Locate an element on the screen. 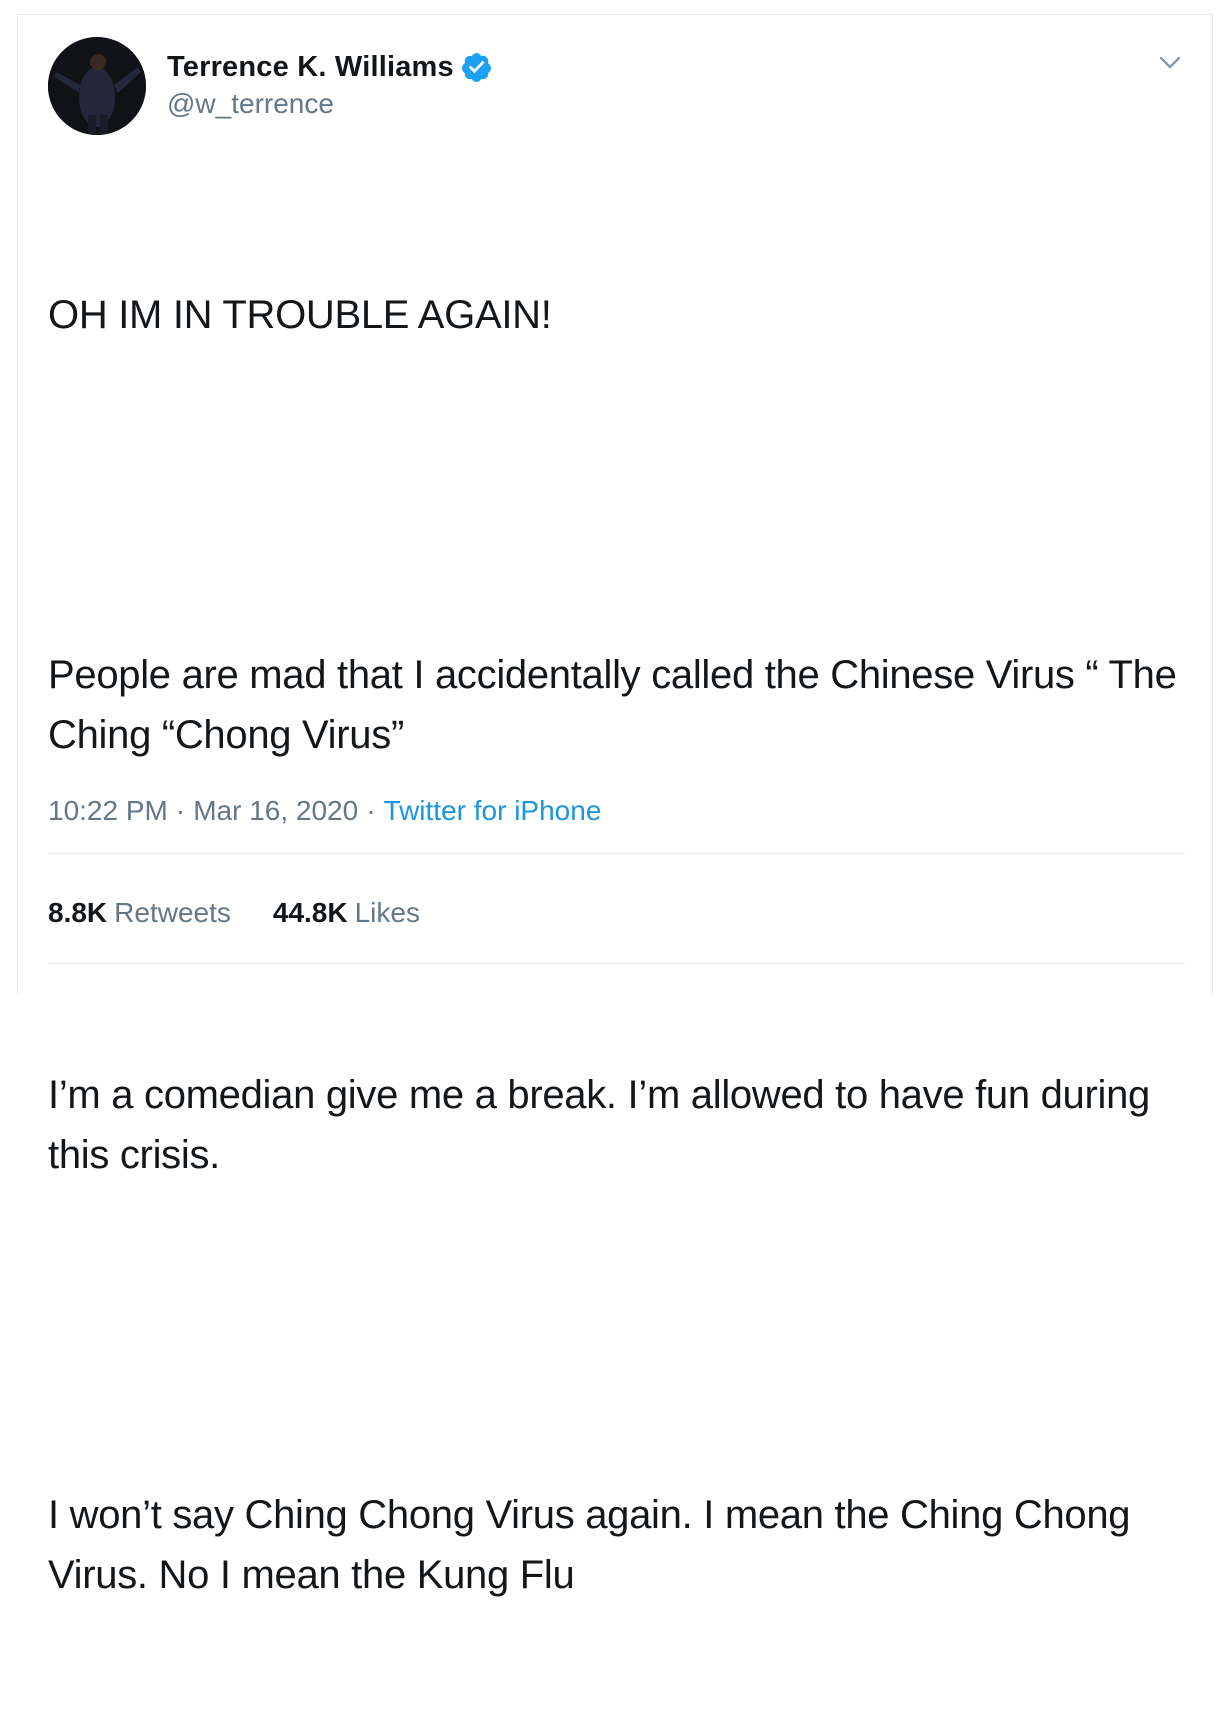  likes-stat: 44.8K Likes is located at coordinates (346, 913).